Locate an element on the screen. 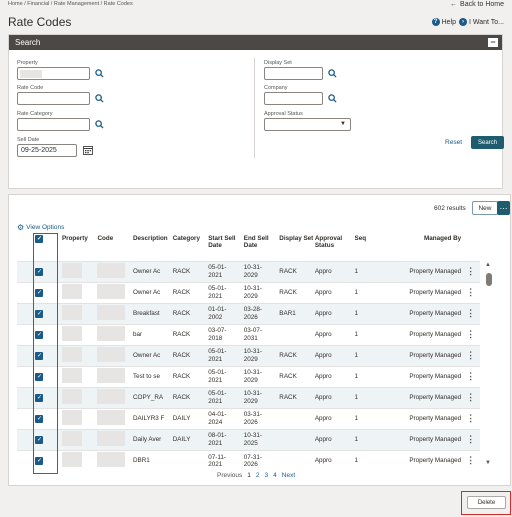 Image resolution: width=512 pixels, height=517 pixels. rate-category-field is located at coordinates (53, 124).